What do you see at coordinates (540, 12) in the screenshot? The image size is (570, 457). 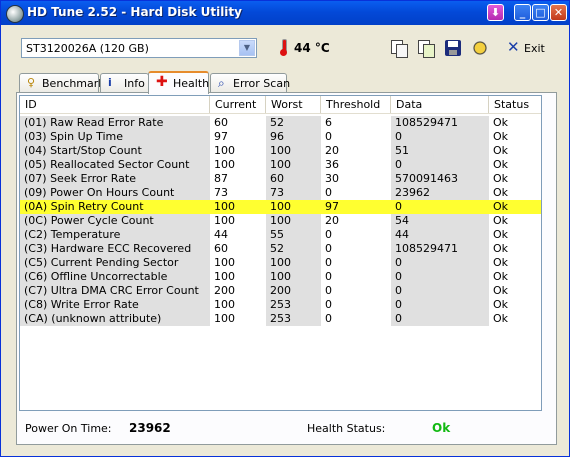 I see `maximize-button: □` at bounding box center [540, 12].